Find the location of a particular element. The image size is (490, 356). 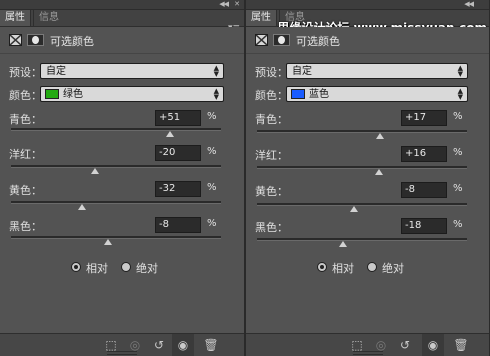

yellow-input: -32 is located at coordinates (178, 189).